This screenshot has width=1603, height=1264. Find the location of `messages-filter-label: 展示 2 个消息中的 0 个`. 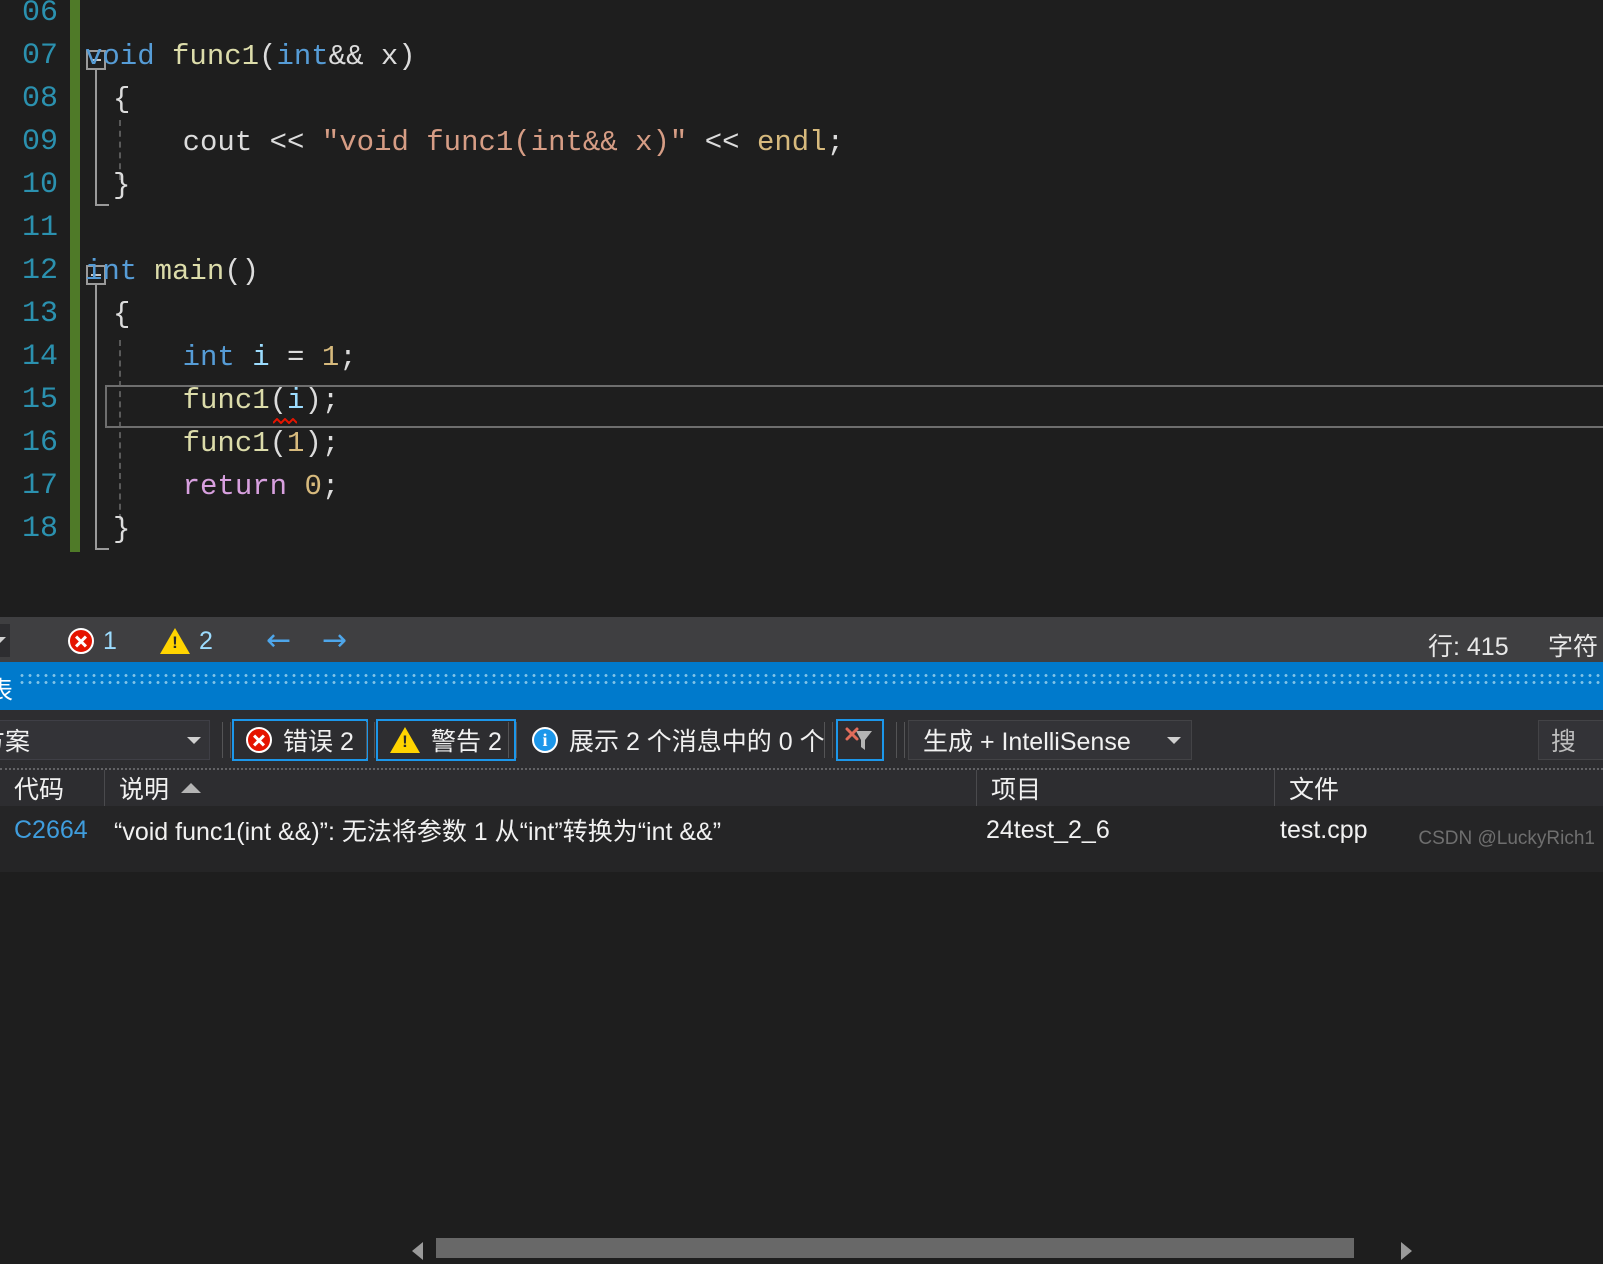

messages-filter-label: 展示 2 个消息中的 0 个 is located at coordinates (697, 742).